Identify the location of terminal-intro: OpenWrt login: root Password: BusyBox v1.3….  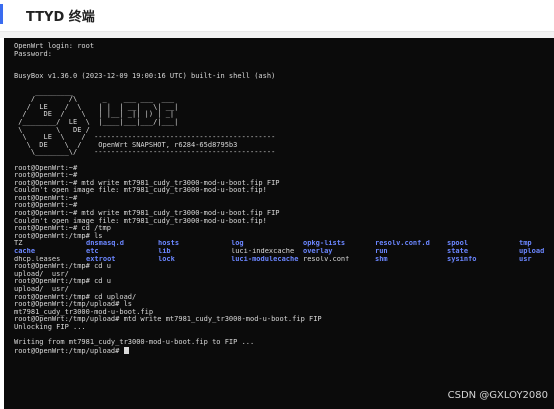
(284, 65).